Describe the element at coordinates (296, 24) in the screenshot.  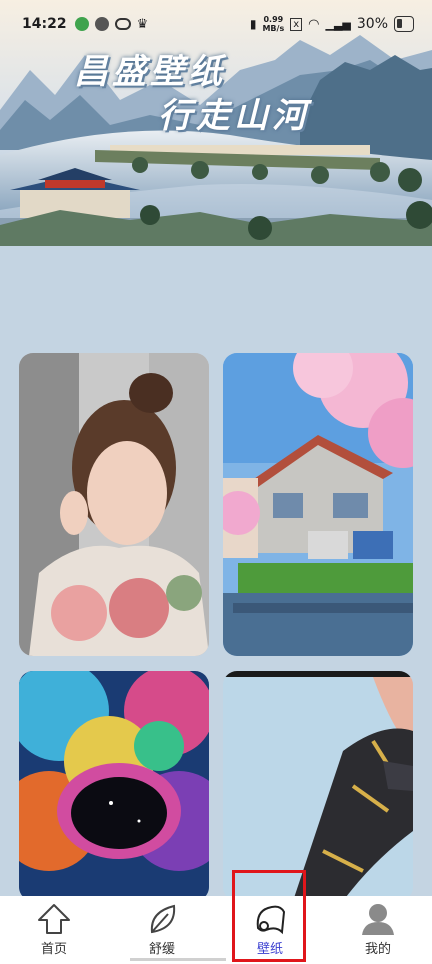
I see `sim-icon: x` at that location.